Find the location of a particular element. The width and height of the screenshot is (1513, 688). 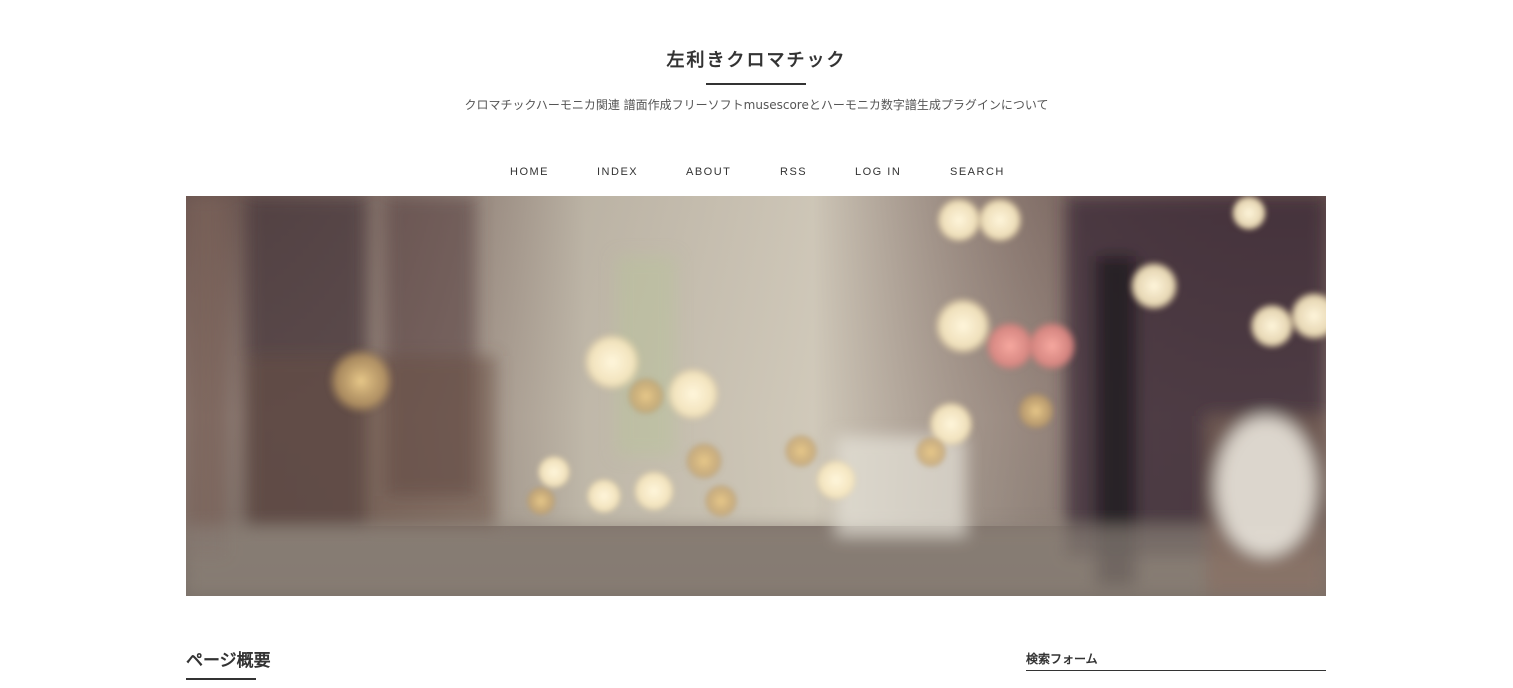

global-nav: HOME INDEX ABOUT RSS LOG IN SEARCH is located at coordinates (756, 175).